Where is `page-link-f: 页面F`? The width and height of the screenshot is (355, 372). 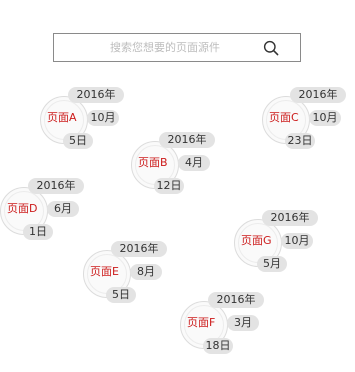 page-link-f: 页面F is located at coordinates (201, 323).